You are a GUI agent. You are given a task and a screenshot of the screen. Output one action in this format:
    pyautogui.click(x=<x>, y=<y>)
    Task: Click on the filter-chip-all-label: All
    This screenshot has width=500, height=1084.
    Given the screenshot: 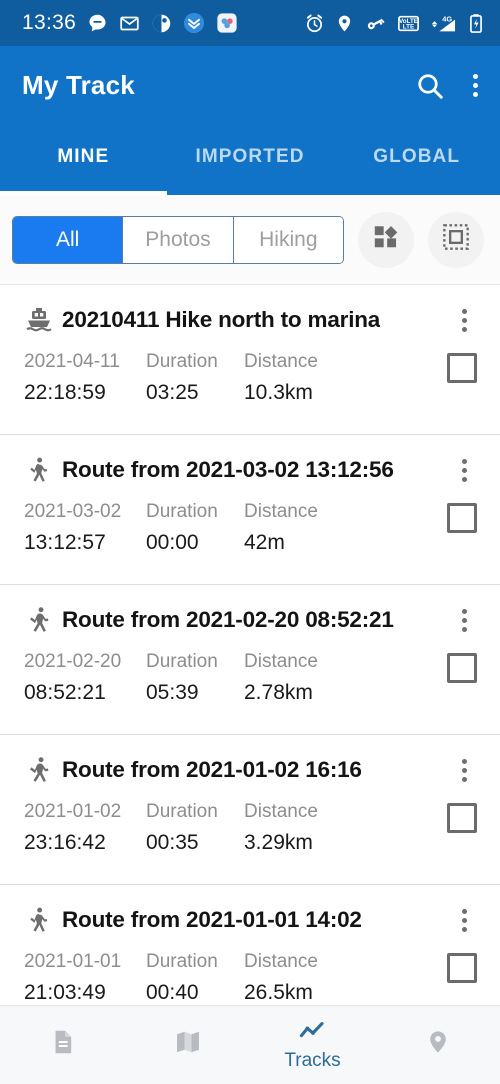 What is the action you would take?
    pyautogui.click(x=67, y=239)
    